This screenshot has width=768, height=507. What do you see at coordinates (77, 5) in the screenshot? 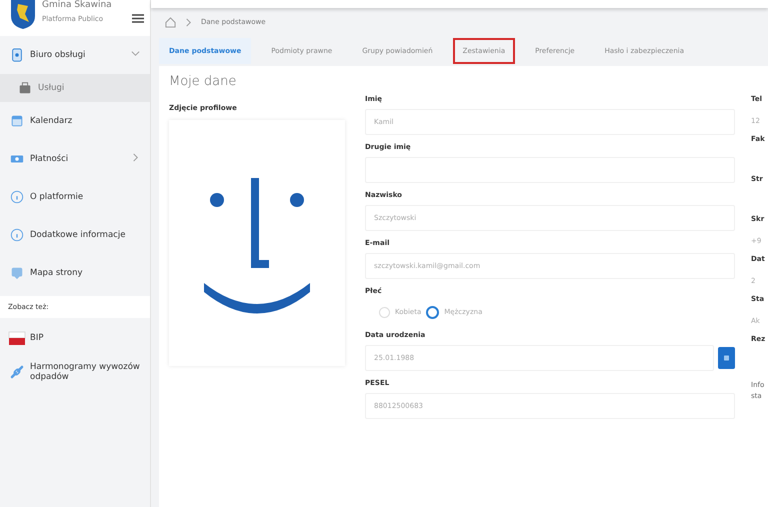
I see `organization-name: Gmina Skawina` at bounding box center [77, 5].